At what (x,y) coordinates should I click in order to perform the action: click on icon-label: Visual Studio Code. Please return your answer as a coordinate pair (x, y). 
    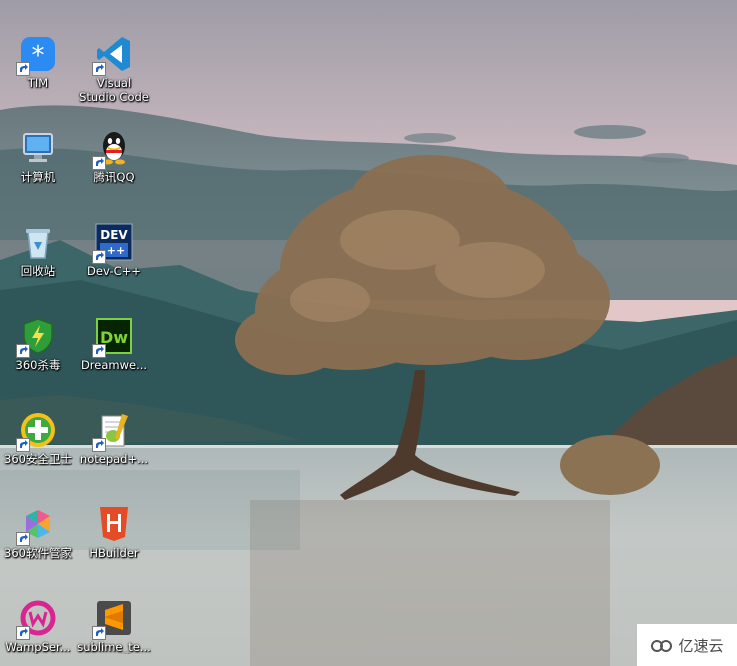
    Looking at the image, I should click on (114, 90).